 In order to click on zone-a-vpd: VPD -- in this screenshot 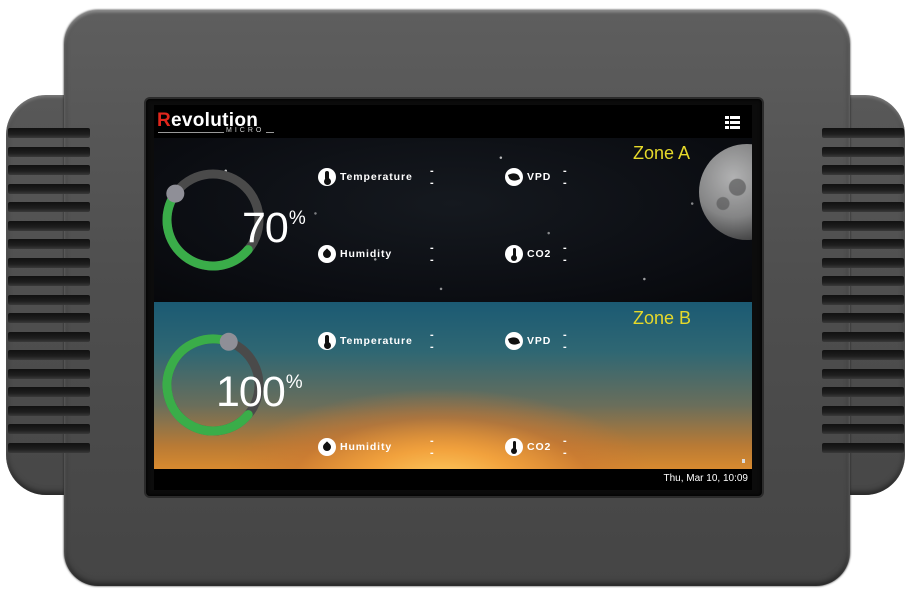, I will do `click(536, 177)`.